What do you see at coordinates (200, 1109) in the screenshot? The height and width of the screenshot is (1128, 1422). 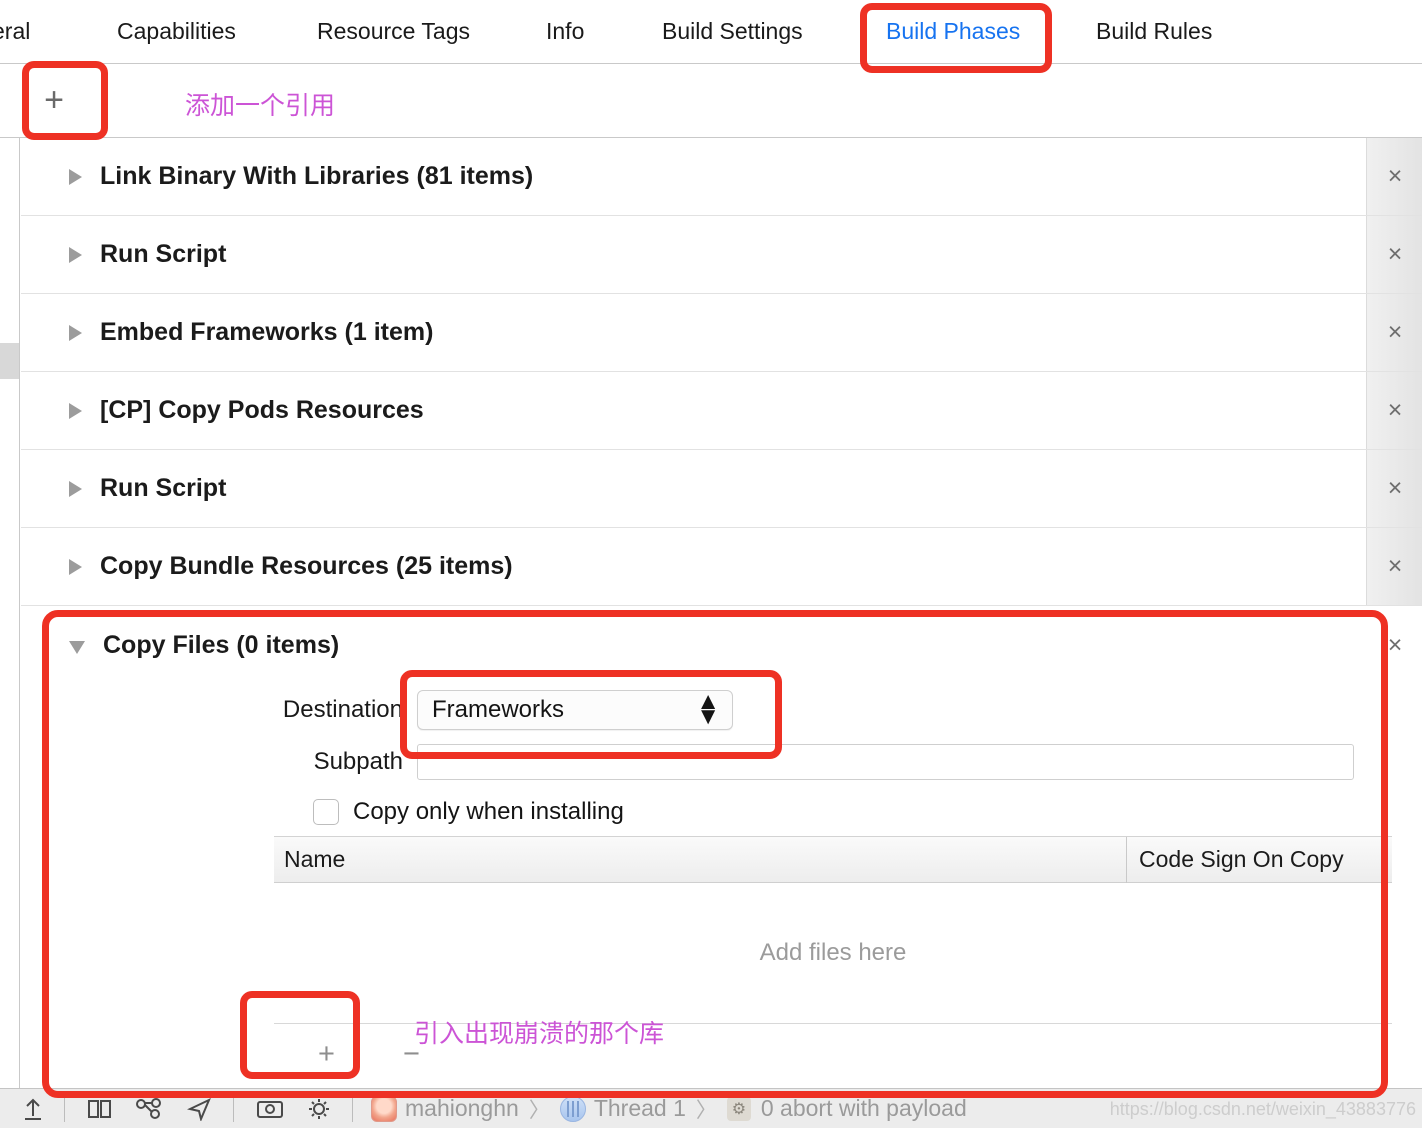 I see `location-simulate-icon` at bounding box center [200, 1109].